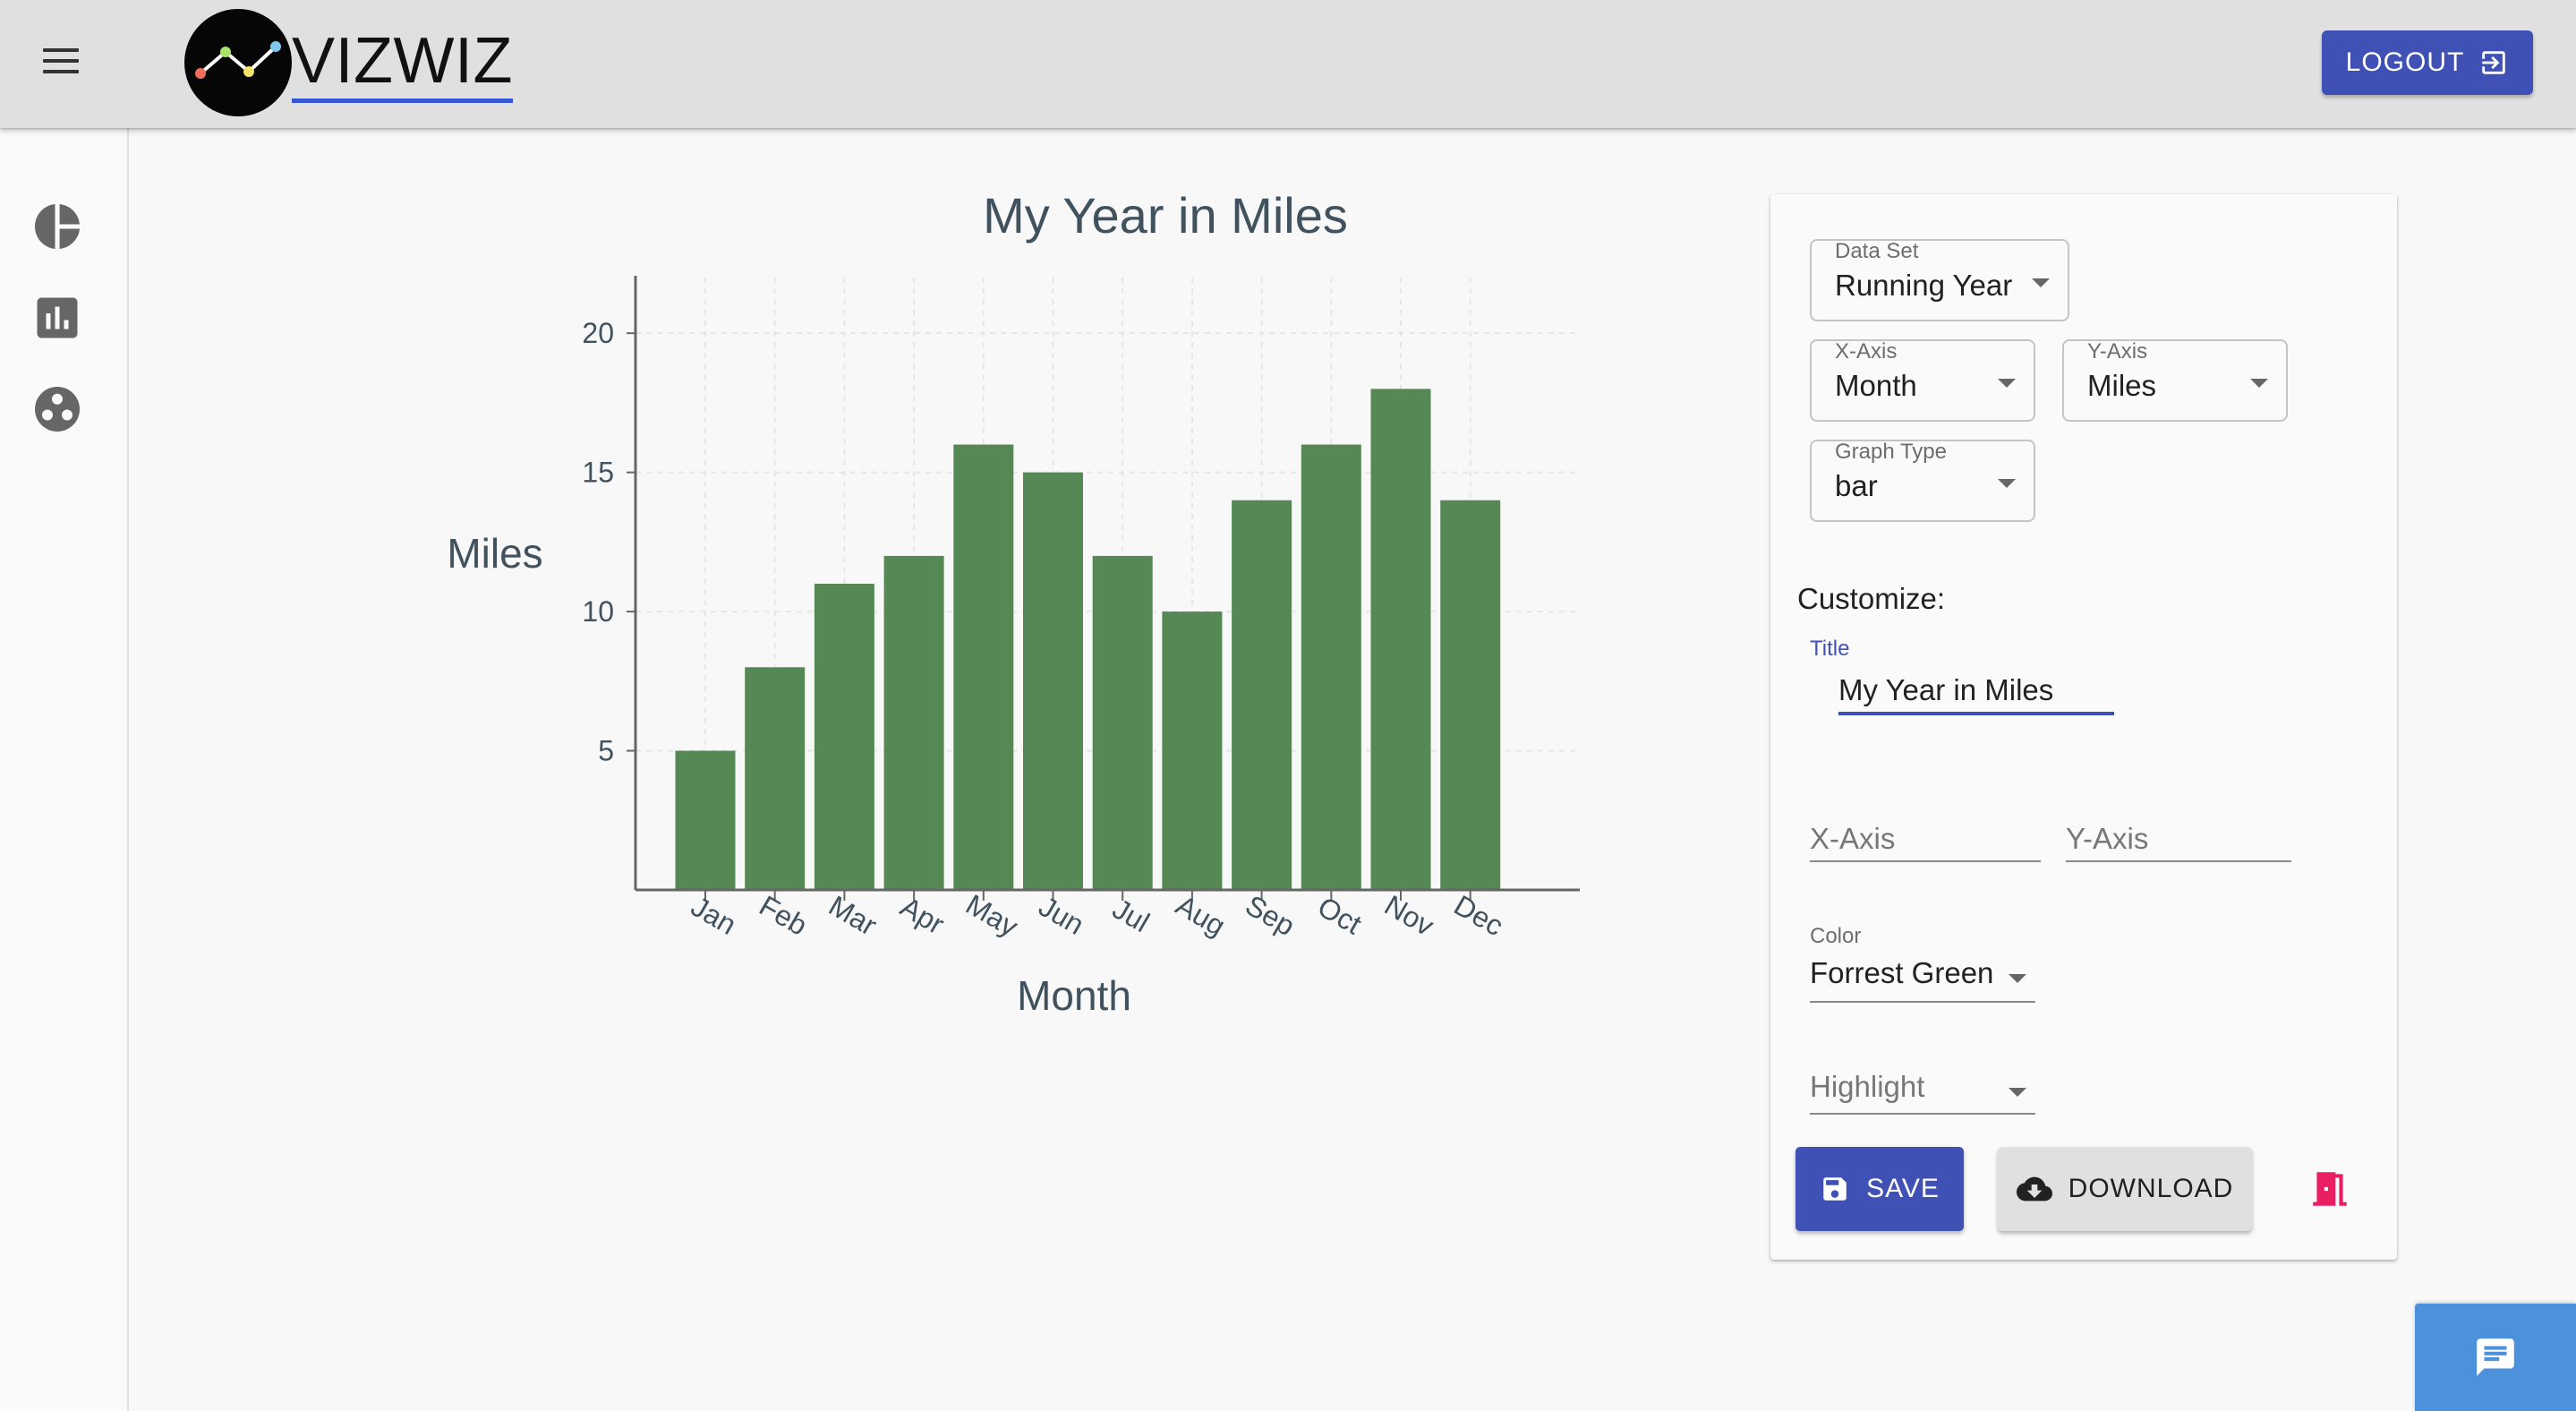 This screenshot has width=2576, height=1411. What do you see at coordinates (2178, 839) in the screenshot?
I see `y-axis-label-input` at bounding box center [2178, 839].